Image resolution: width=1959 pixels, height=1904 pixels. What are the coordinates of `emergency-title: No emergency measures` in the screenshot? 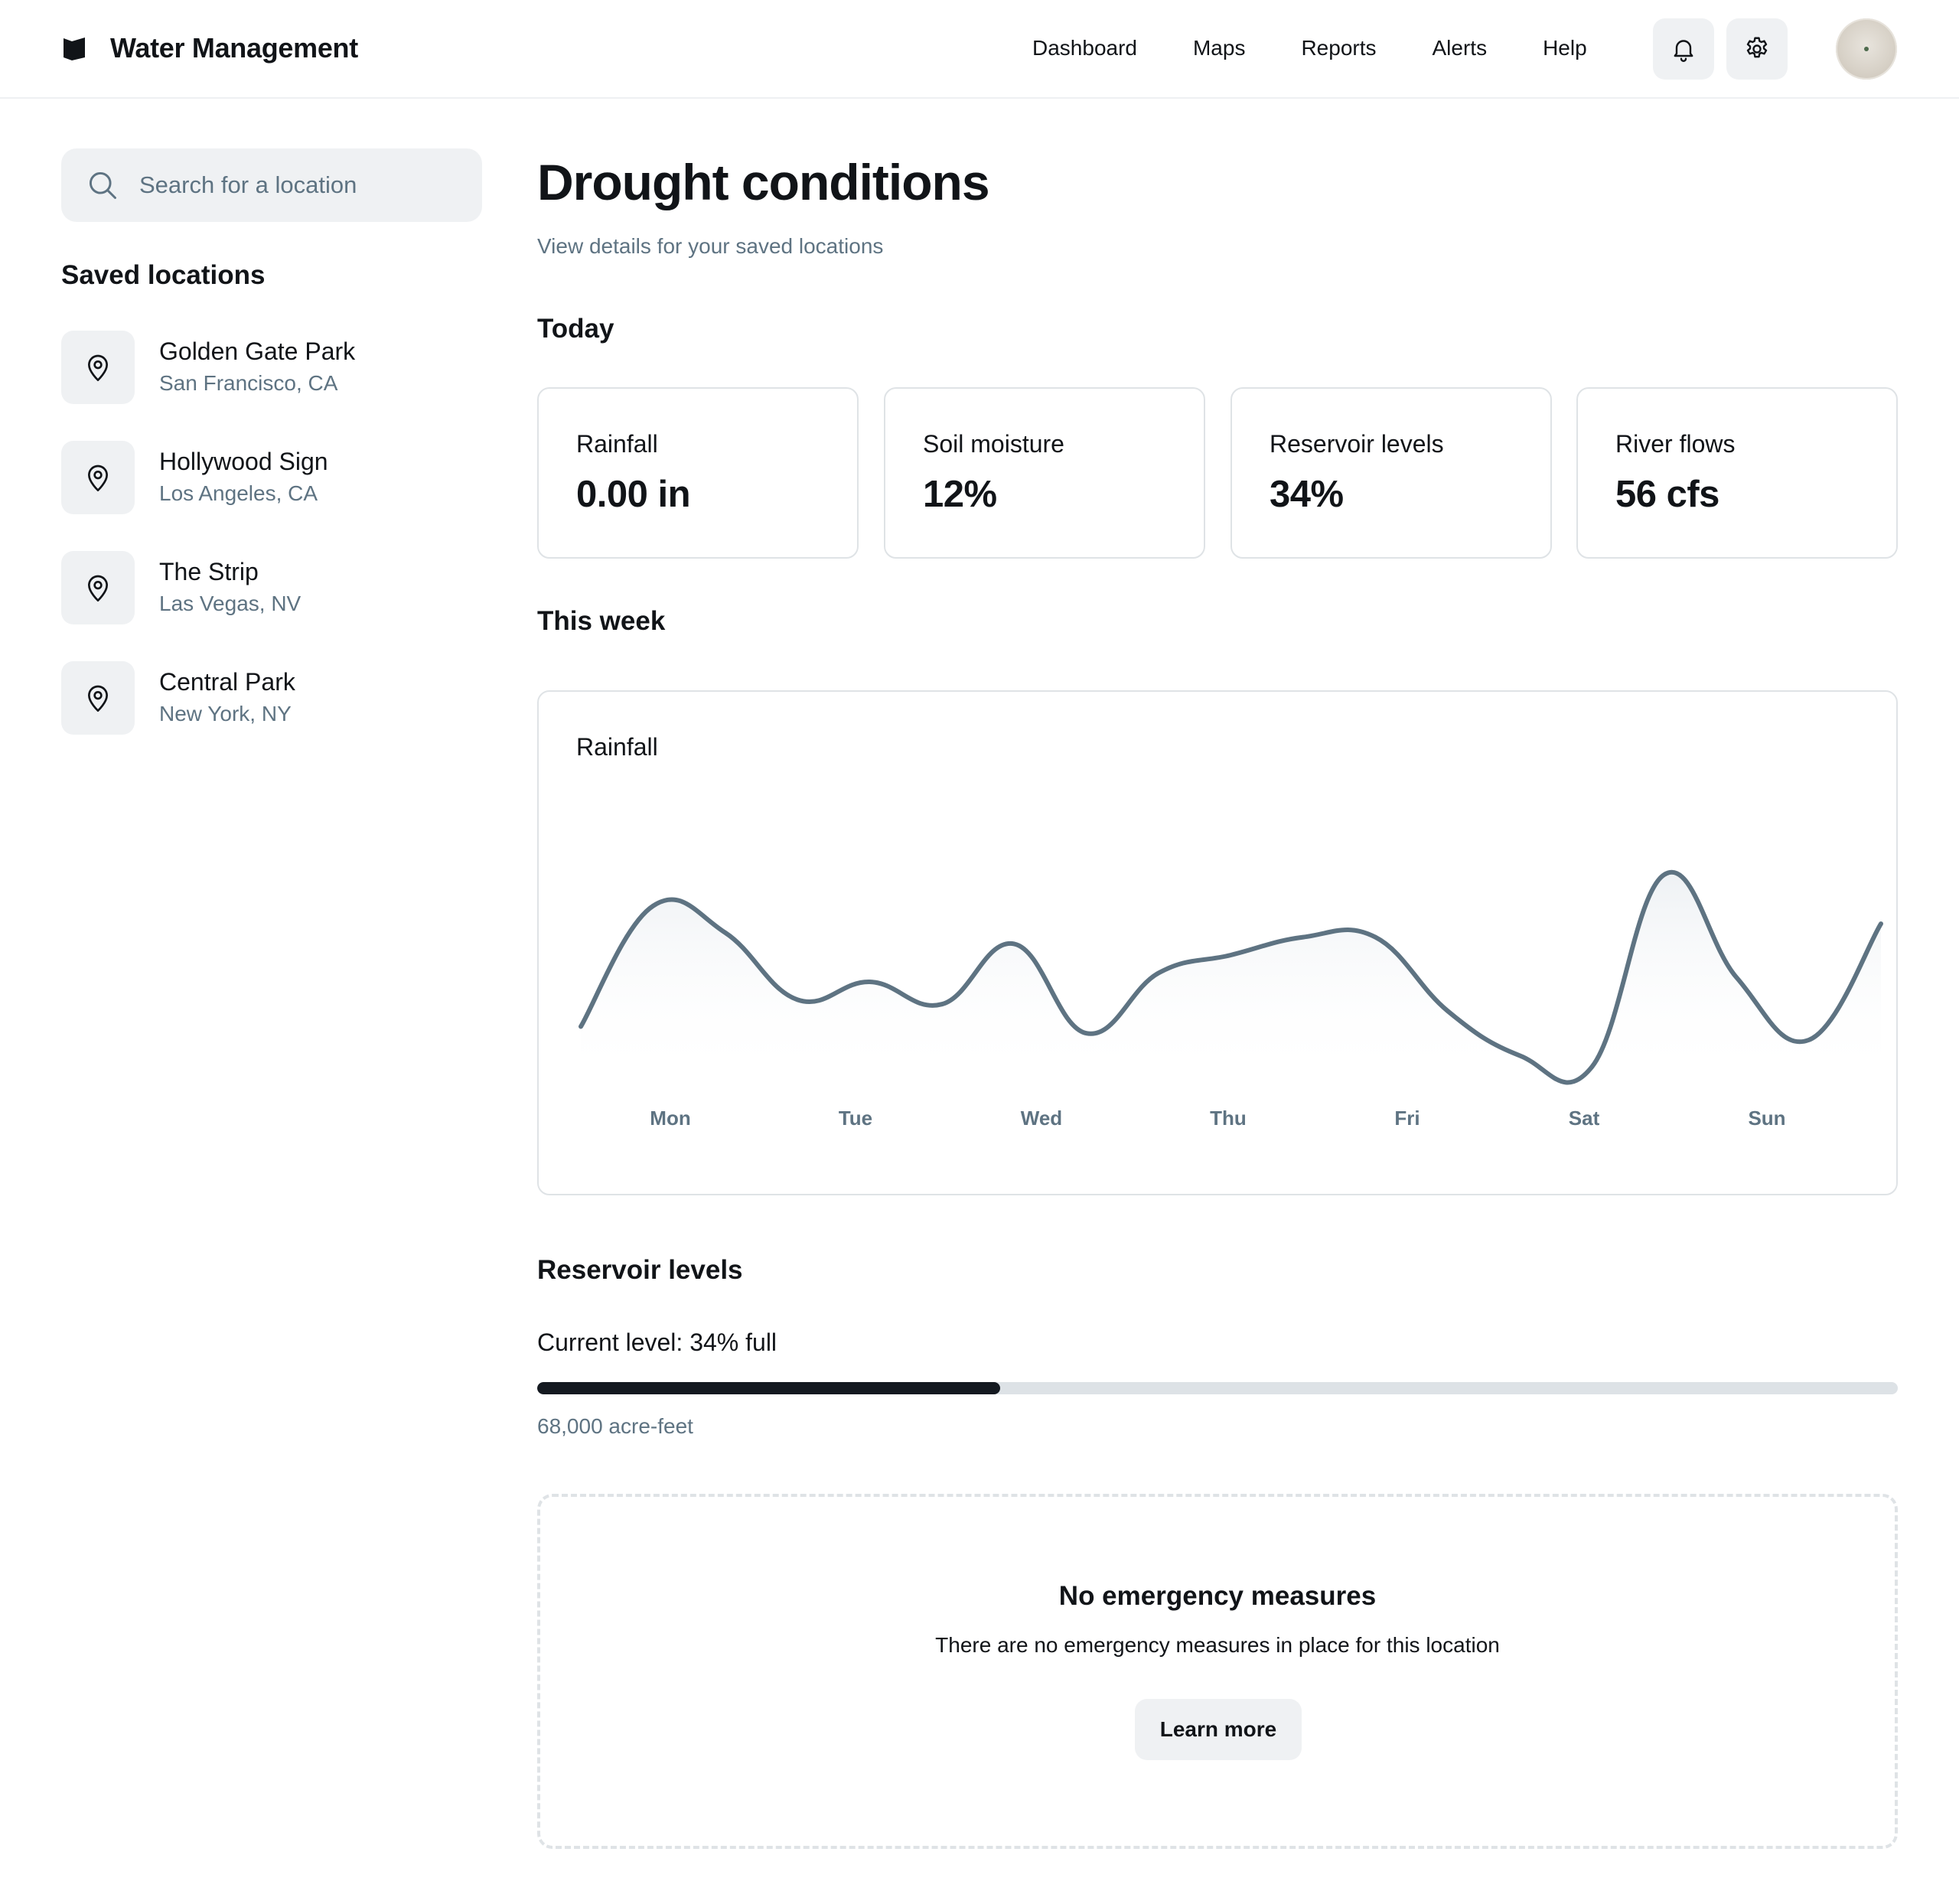 It's located at (1217, 1596).